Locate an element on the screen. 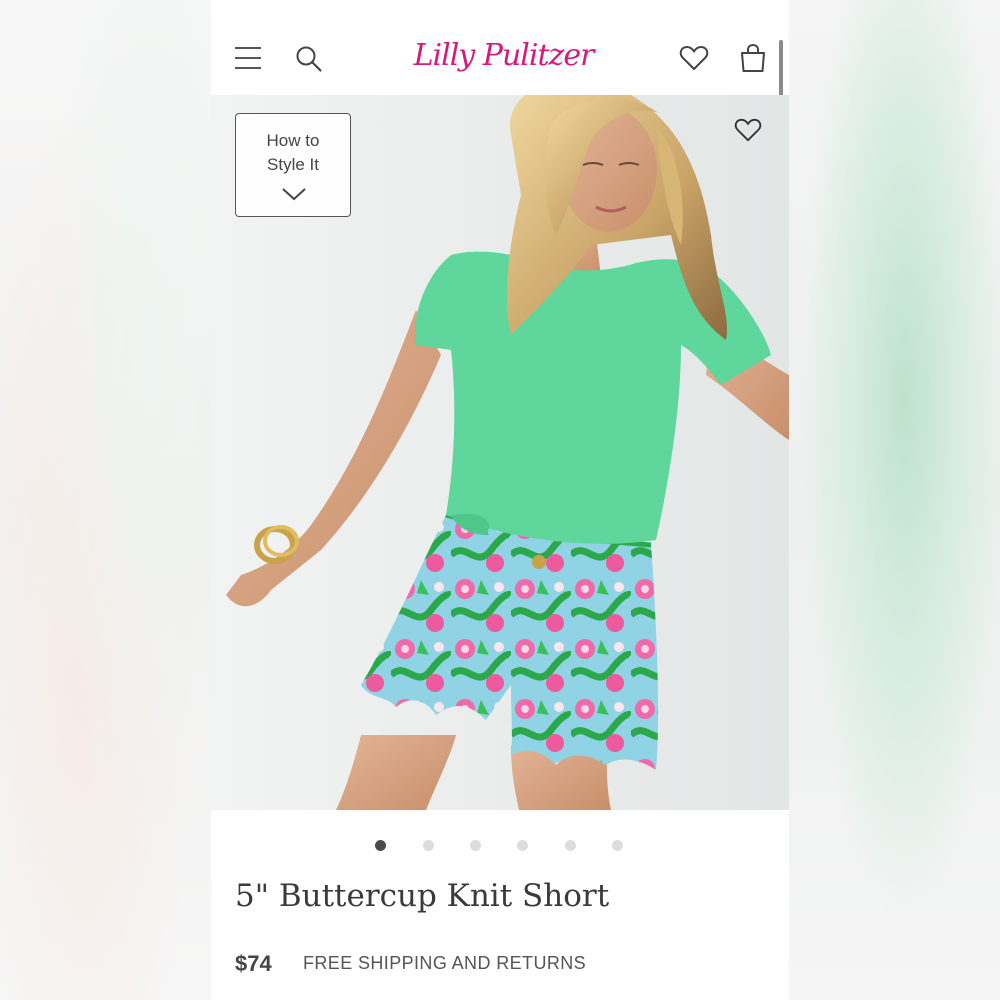  favorite-heart-icon is located at coordinates (748, 130).